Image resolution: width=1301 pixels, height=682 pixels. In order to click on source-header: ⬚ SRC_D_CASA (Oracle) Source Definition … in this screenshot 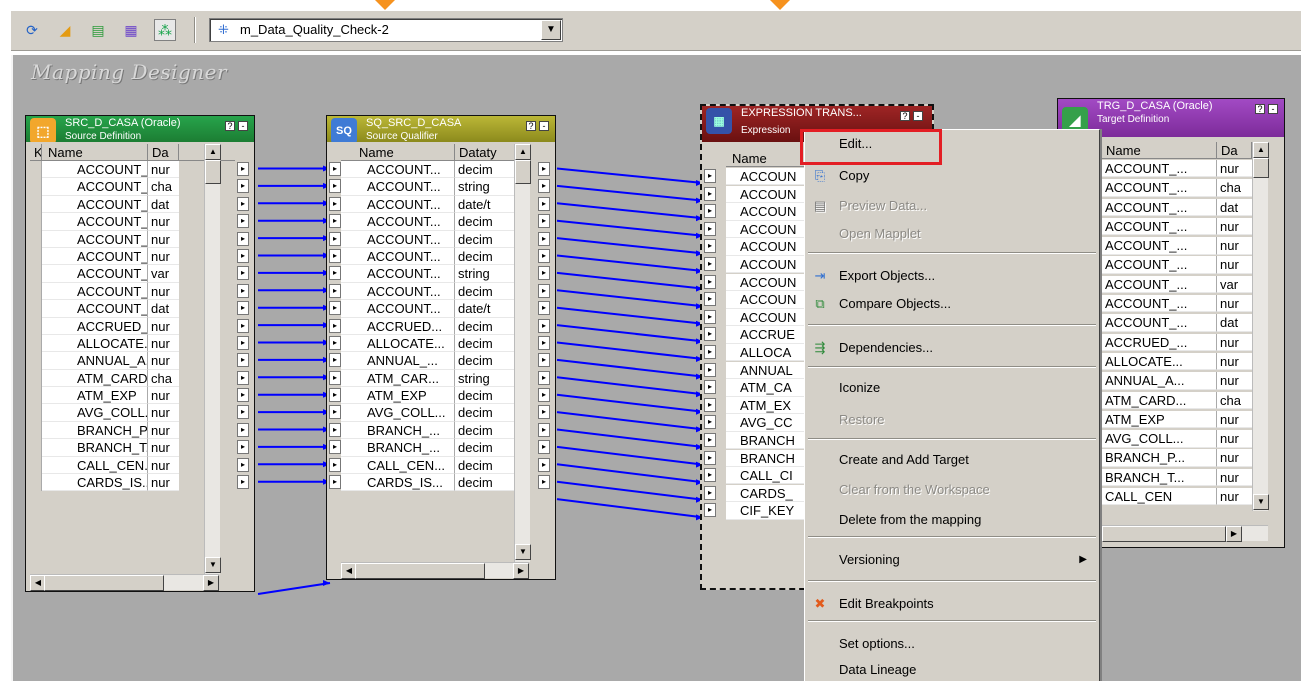, I will do `click(140, 129)`.